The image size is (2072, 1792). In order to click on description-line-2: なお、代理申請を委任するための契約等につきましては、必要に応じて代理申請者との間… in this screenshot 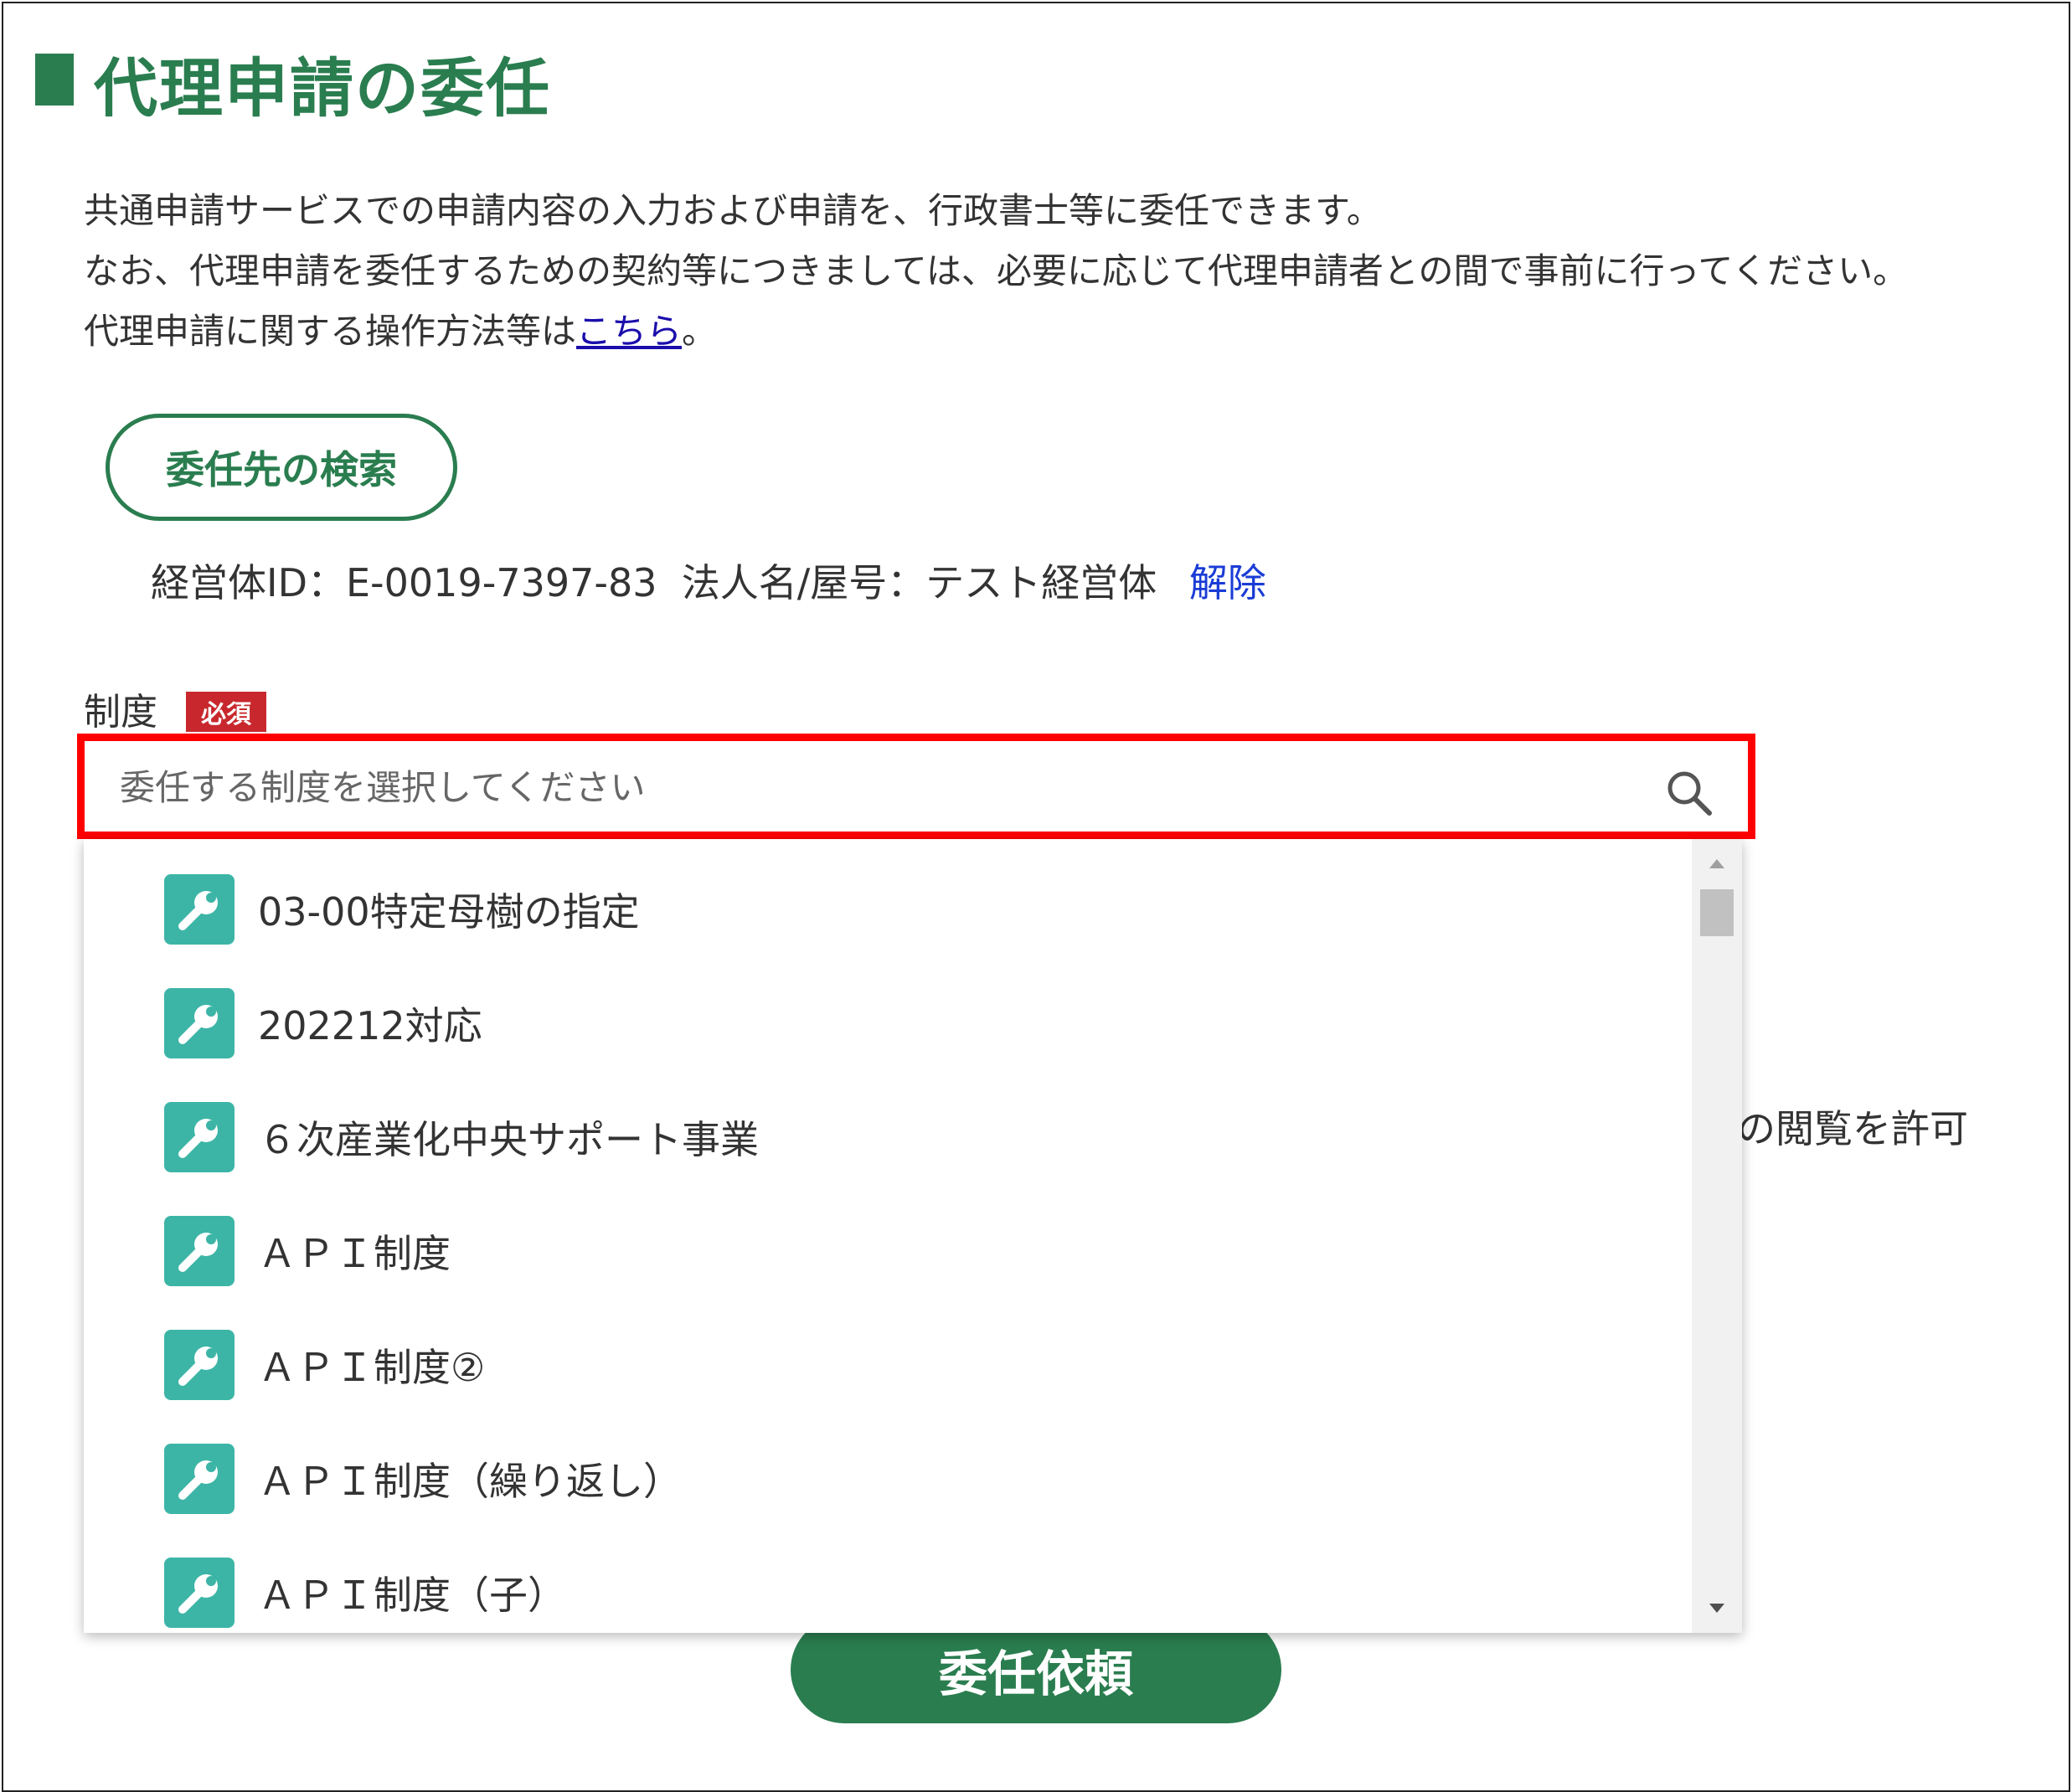, I will do `click(997, 271)`.